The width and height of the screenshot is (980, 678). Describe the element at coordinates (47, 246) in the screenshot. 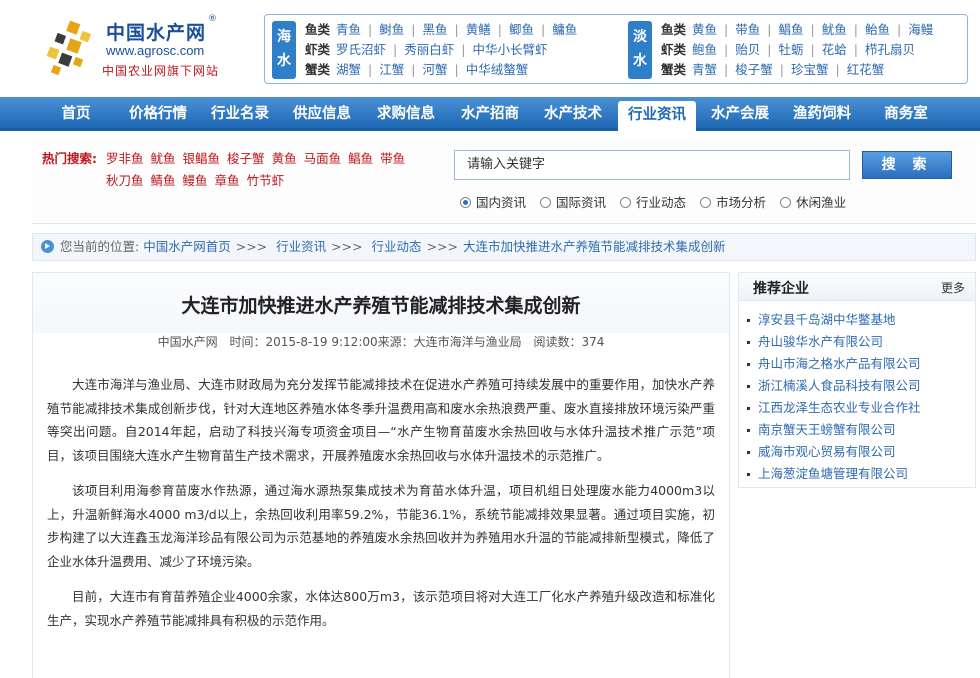

I see `location-arrow-icon` at that location.